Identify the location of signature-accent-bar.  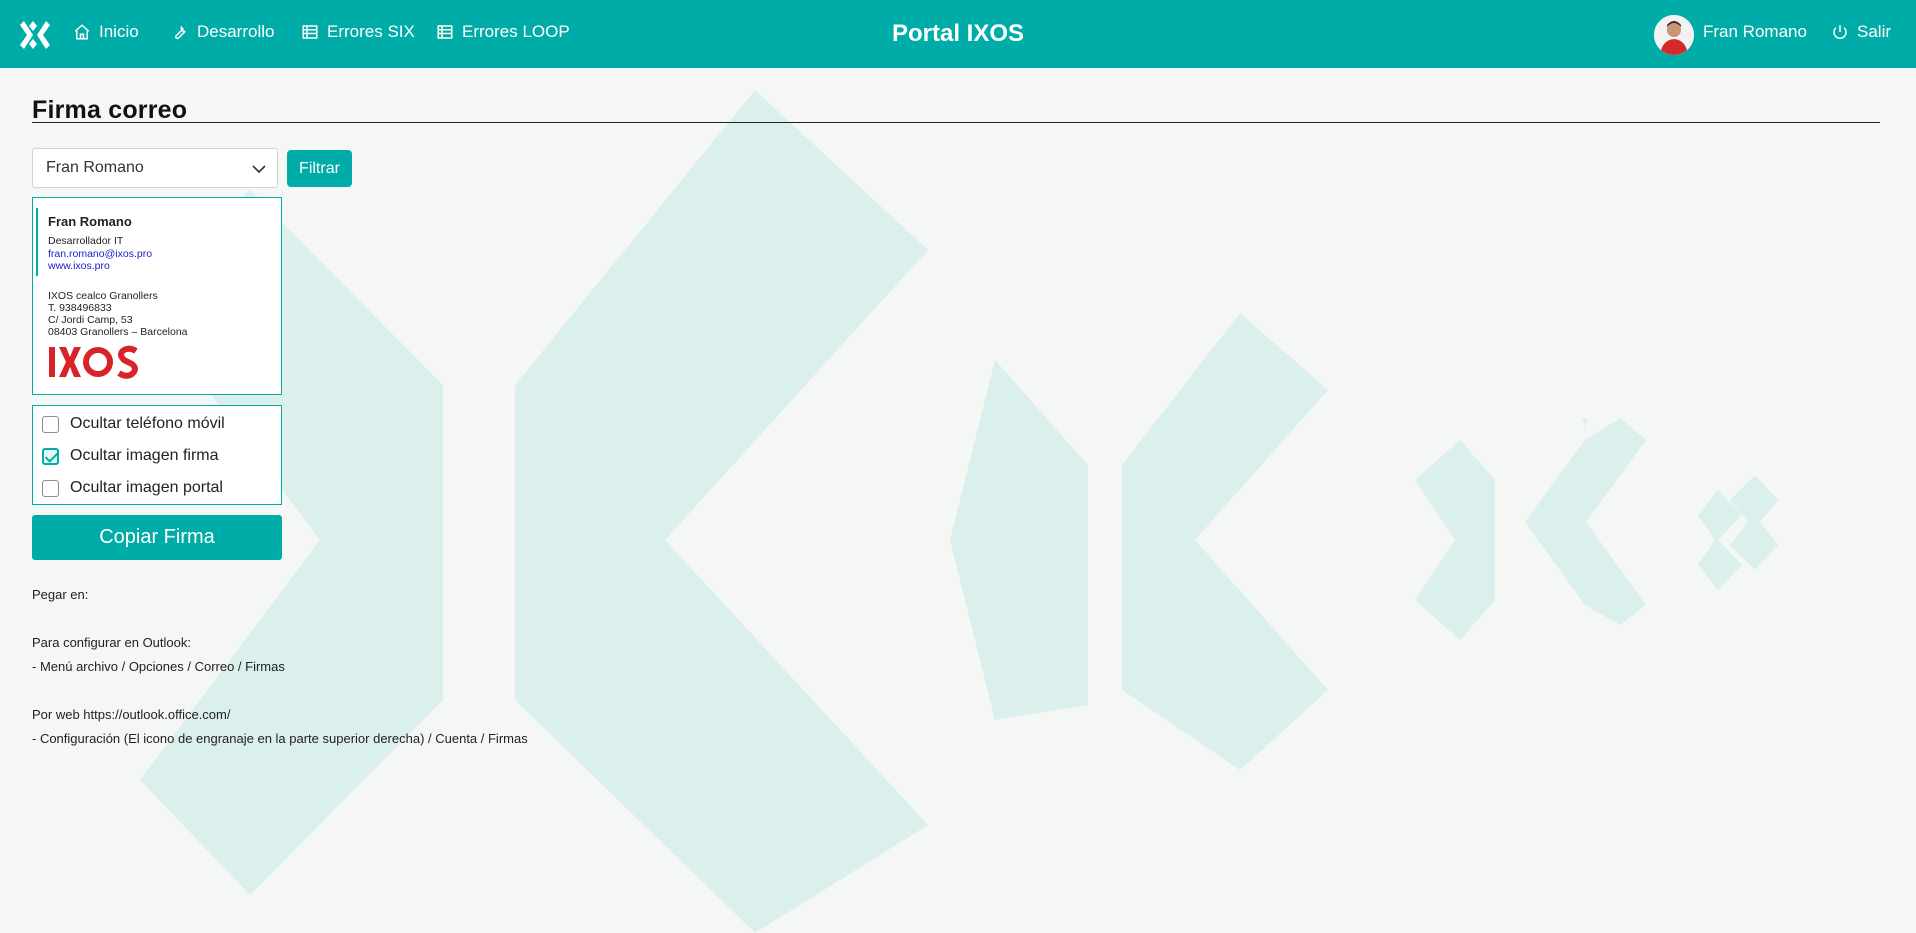
(37, 242).